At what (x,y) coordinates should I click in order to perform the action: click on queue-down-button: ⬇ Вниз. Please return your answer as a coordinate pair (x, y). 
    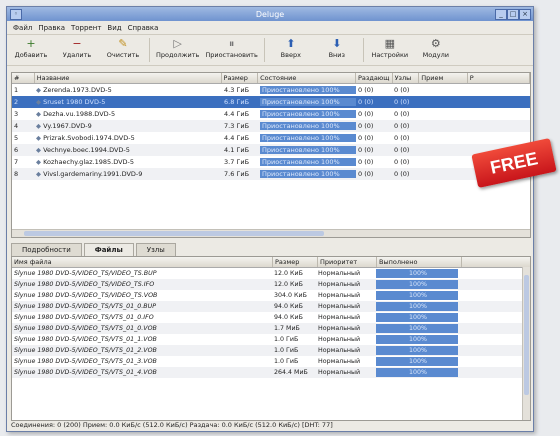
    Looking at the image, I should click on (337, 47).